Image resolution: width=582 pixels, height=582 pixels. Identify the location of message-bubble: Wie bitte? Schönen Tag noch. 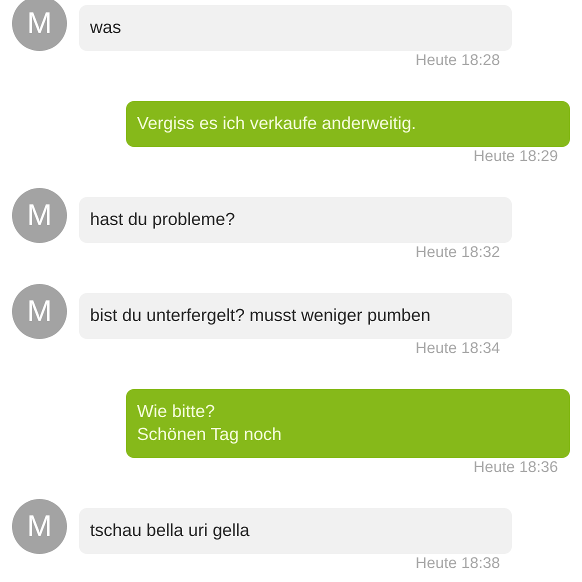
(348, 423).